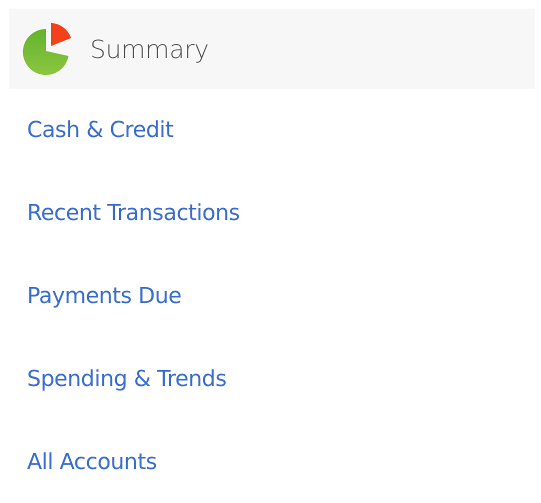  Describe the element at coordinates (92, 462) in the screenshot. I see `nav-link: All Accounts` at that location.